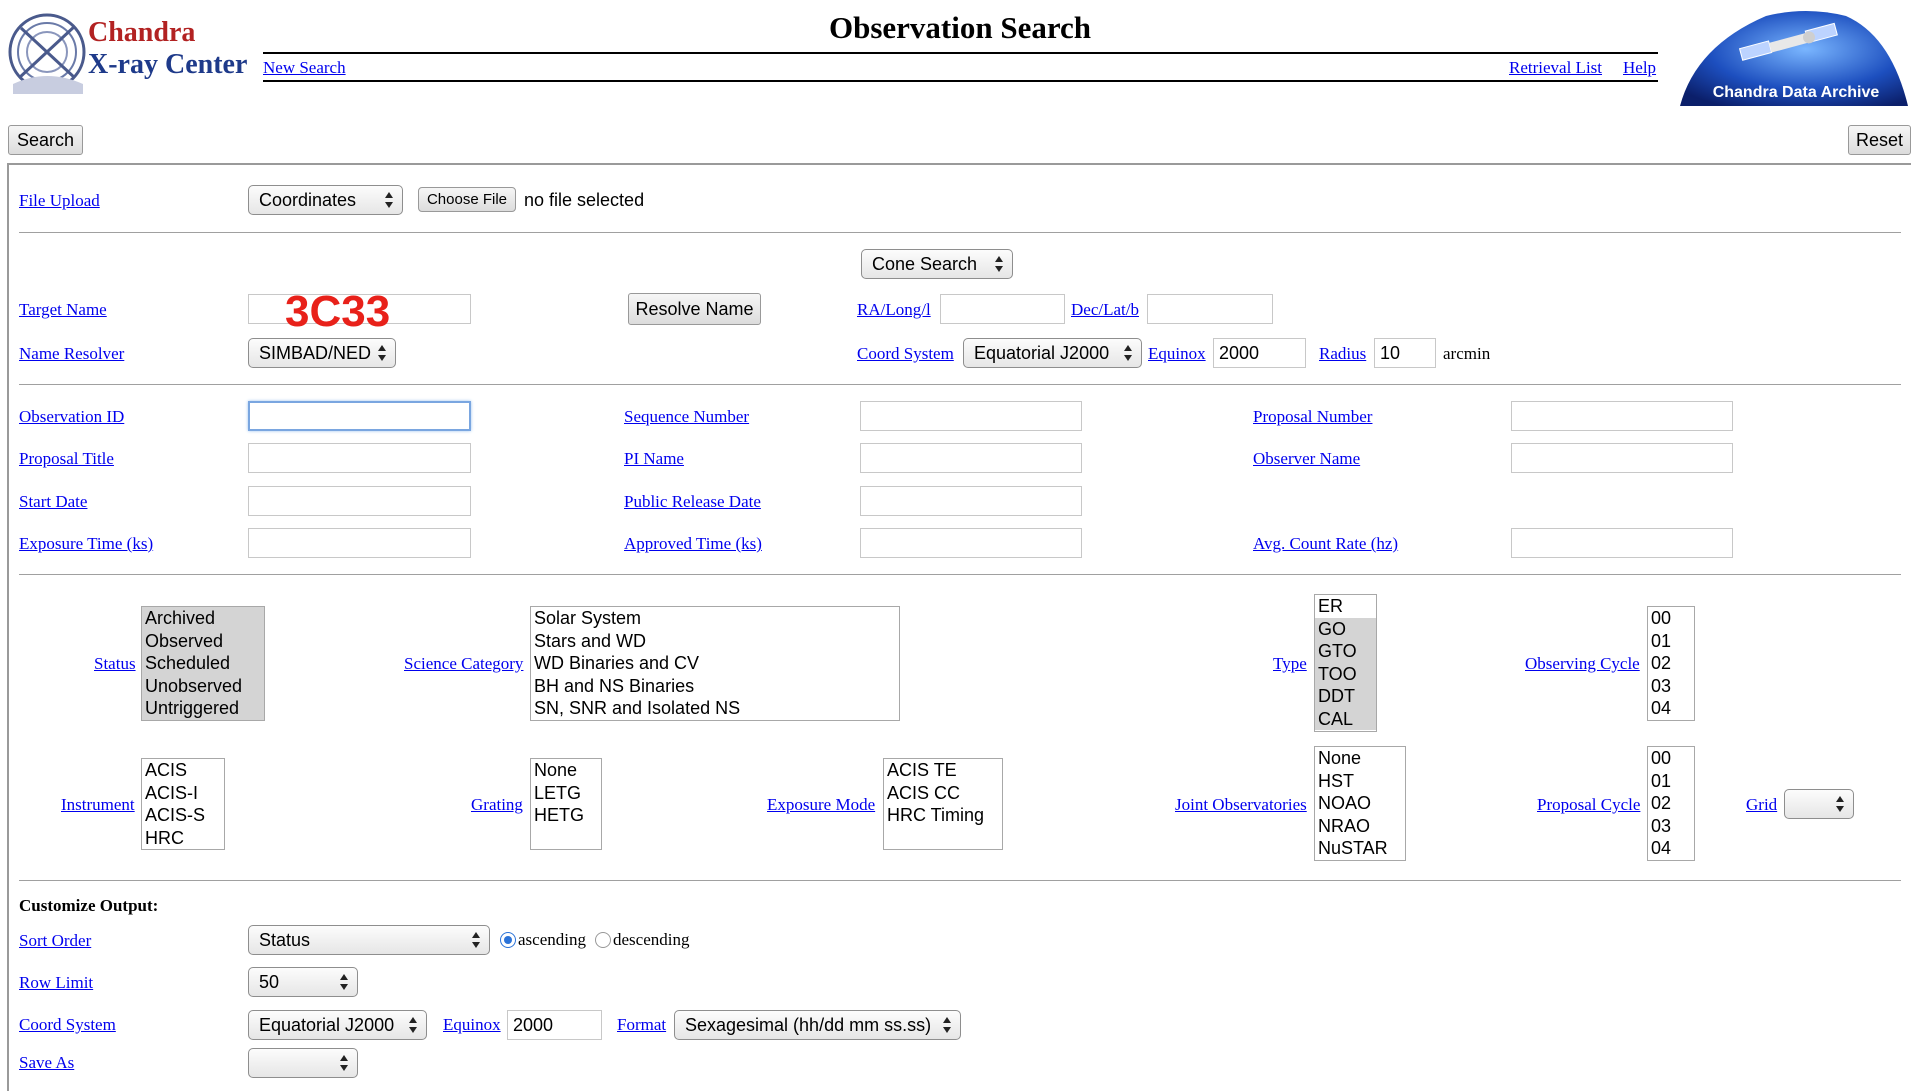 The image size is (1911, 1091). I want to click on proposal-cycle-listbox: 00 01 02 03 04, so click(1671, 803).